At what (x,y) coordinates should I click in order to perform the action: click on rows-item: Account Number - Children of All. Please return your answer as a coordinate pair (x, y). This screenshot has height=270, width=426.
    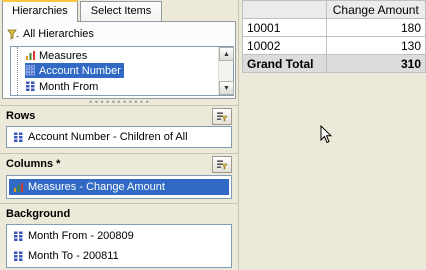
    Looking at the image, I should click on (119, 137).